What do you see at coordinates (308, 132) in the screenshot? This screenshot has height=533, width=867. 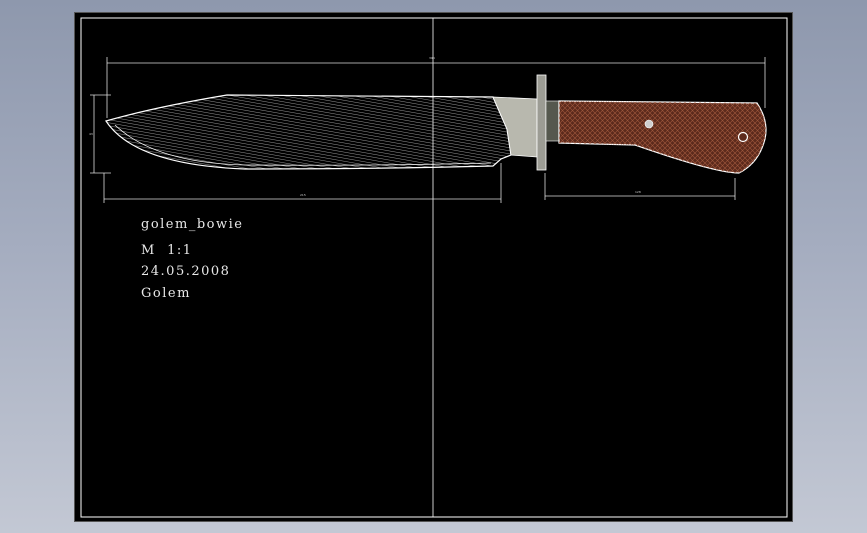 I see `knife-blade` at bounding box center [308, 132].